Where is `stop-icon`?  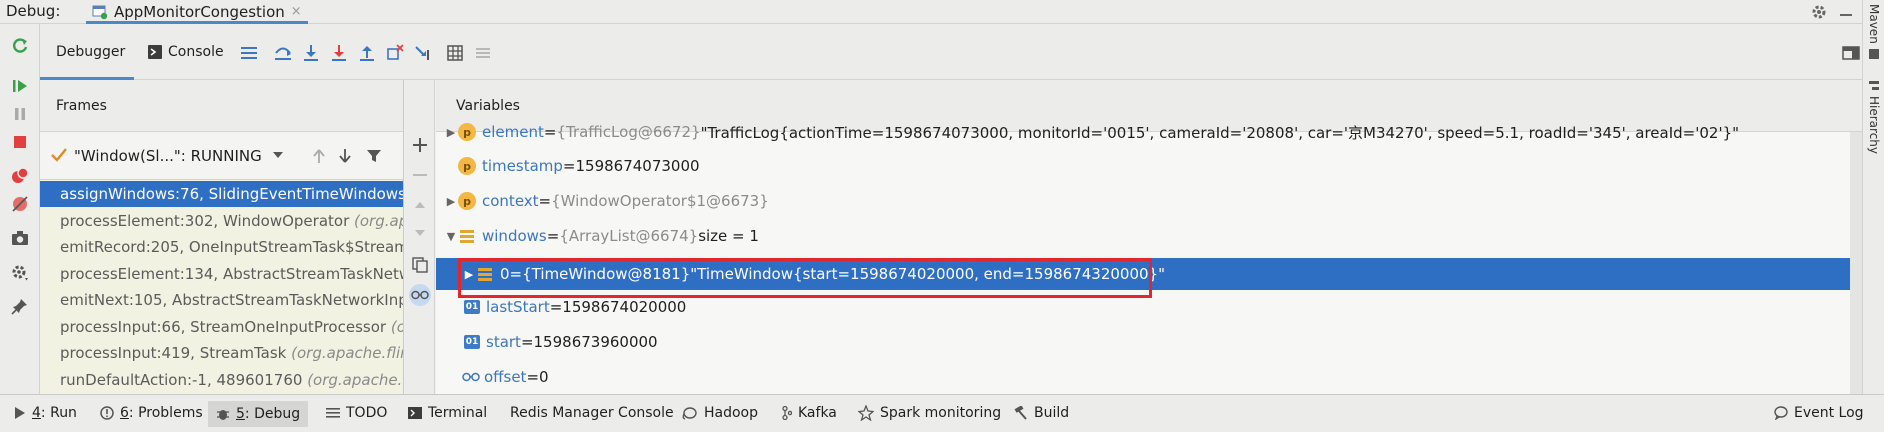
stop-icon is located at coordinates (20, 142).